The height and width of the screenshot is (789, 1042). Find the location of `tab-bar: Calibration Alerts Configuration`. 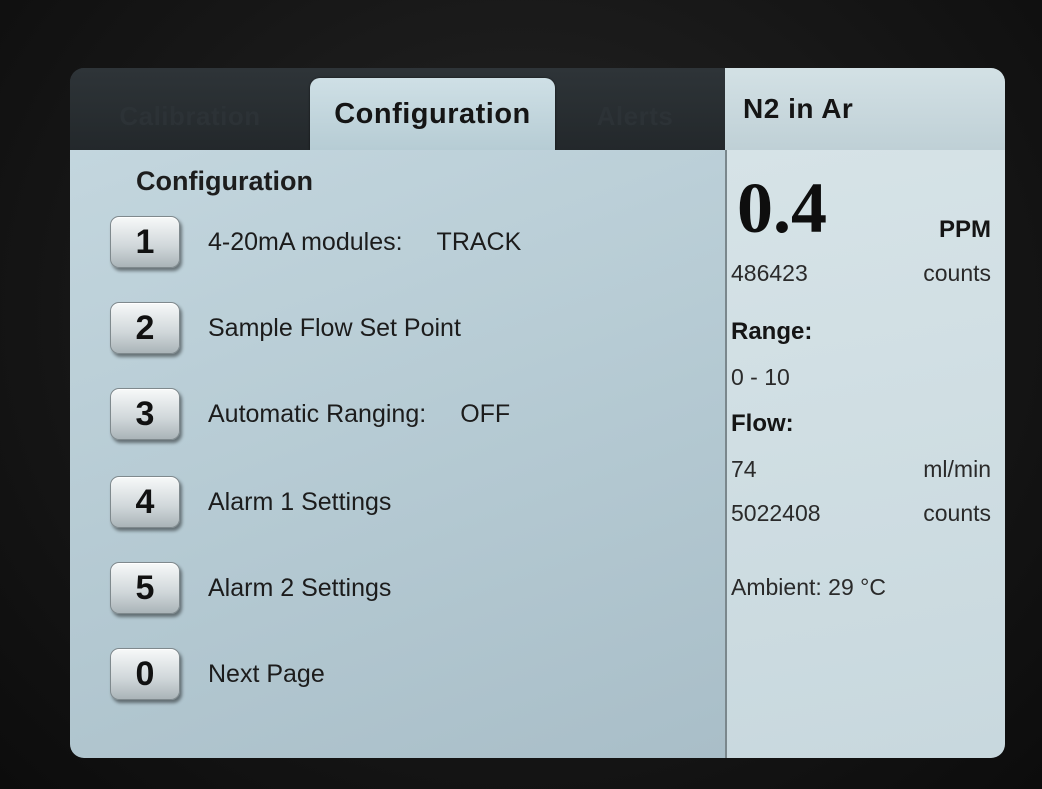

tab-bar: Calibration Alerts Configuration is located at coordinates (397, 109).